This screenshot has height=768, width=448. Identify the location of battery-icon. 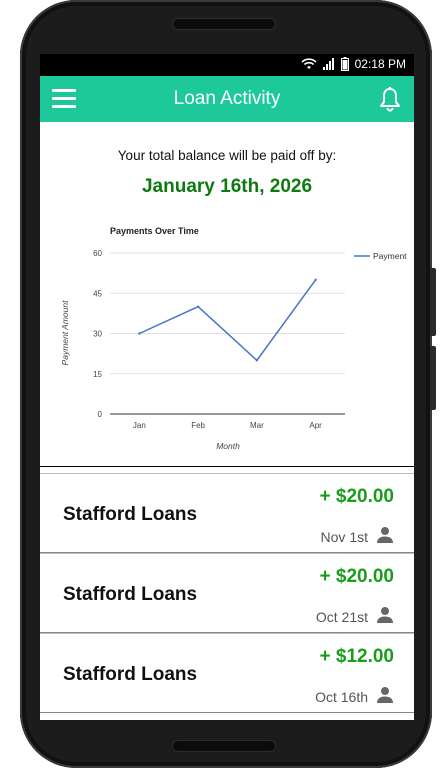
(344, 64).